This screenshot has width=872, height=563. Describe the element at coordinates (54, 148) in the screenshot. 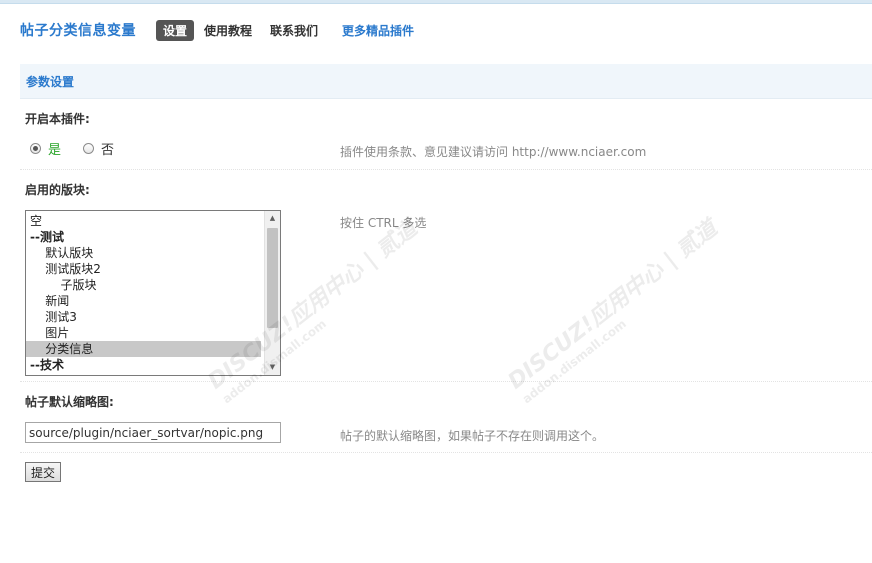

I see `radio-yes-label: 是` at that location.